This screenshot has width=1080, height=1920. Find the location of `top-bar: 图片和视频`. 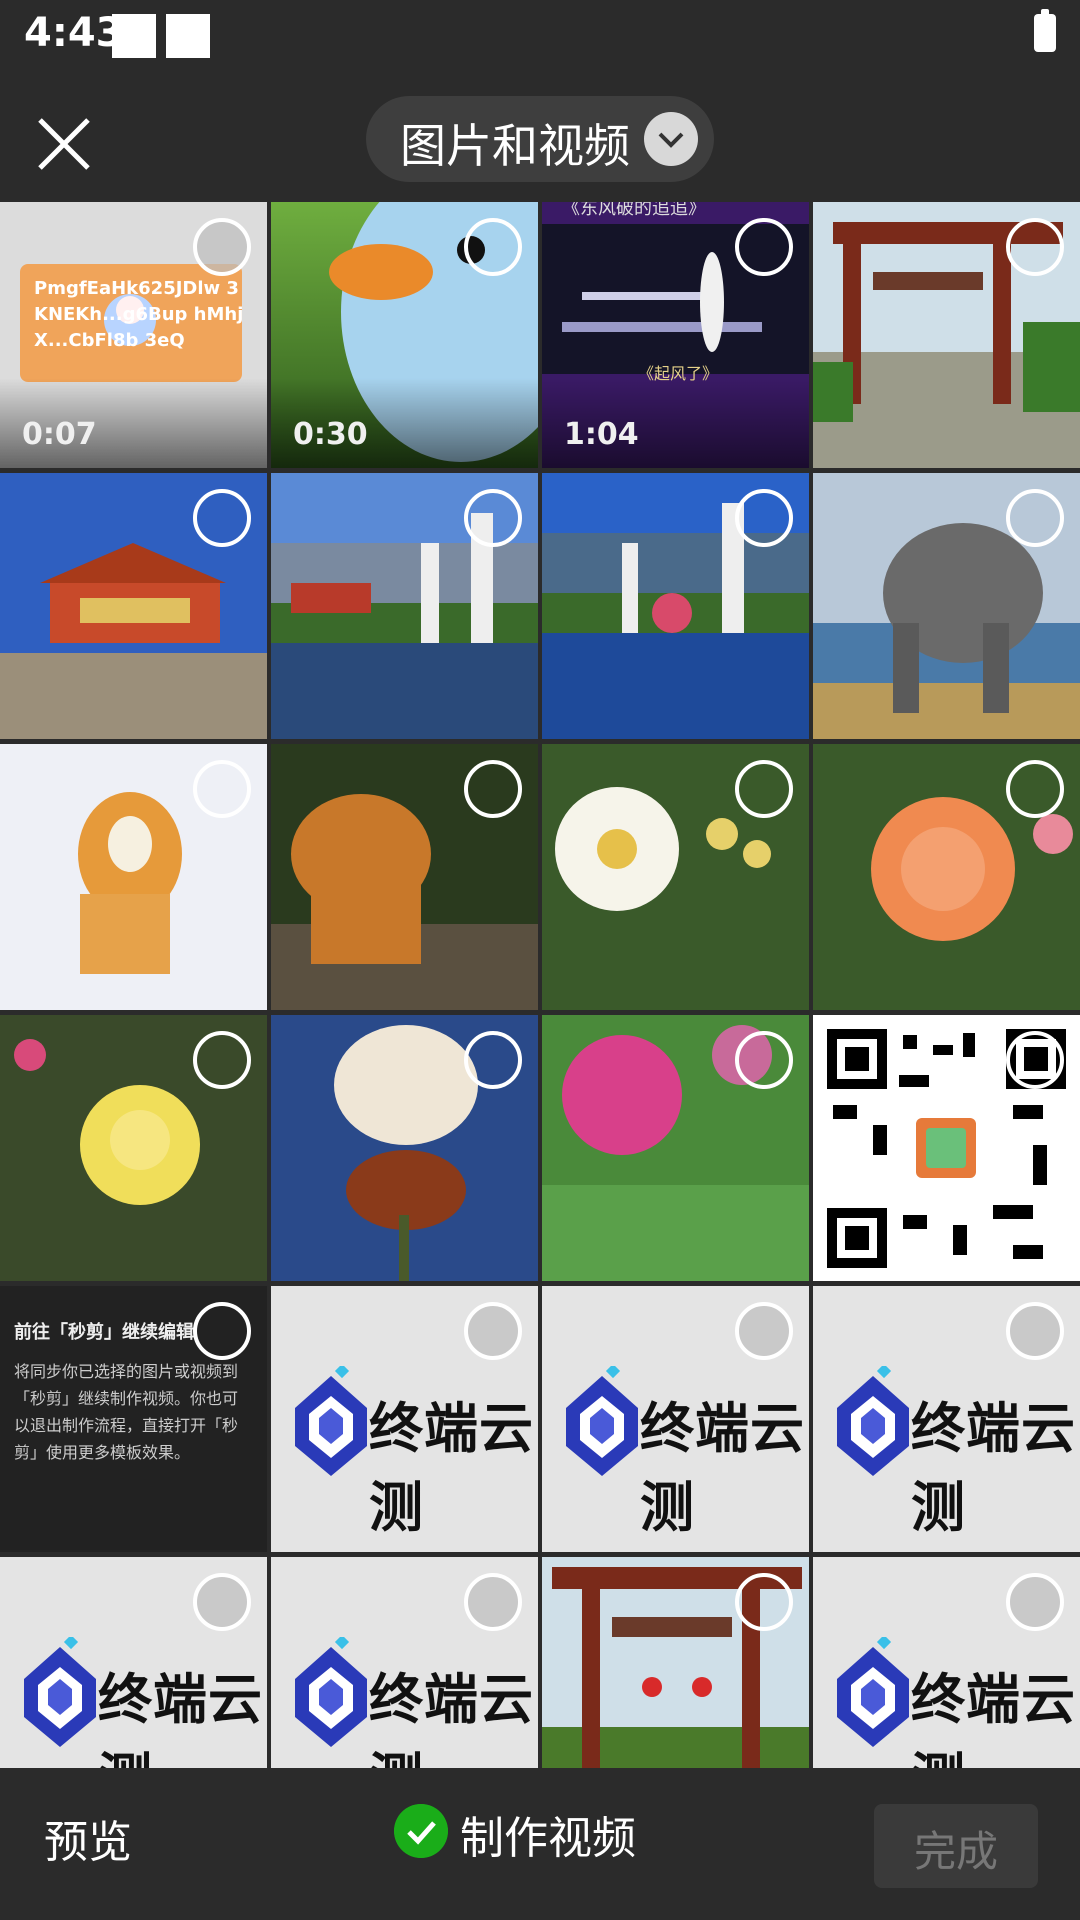

top-bar: 图片和视频 is located at coordinates (540, 138).